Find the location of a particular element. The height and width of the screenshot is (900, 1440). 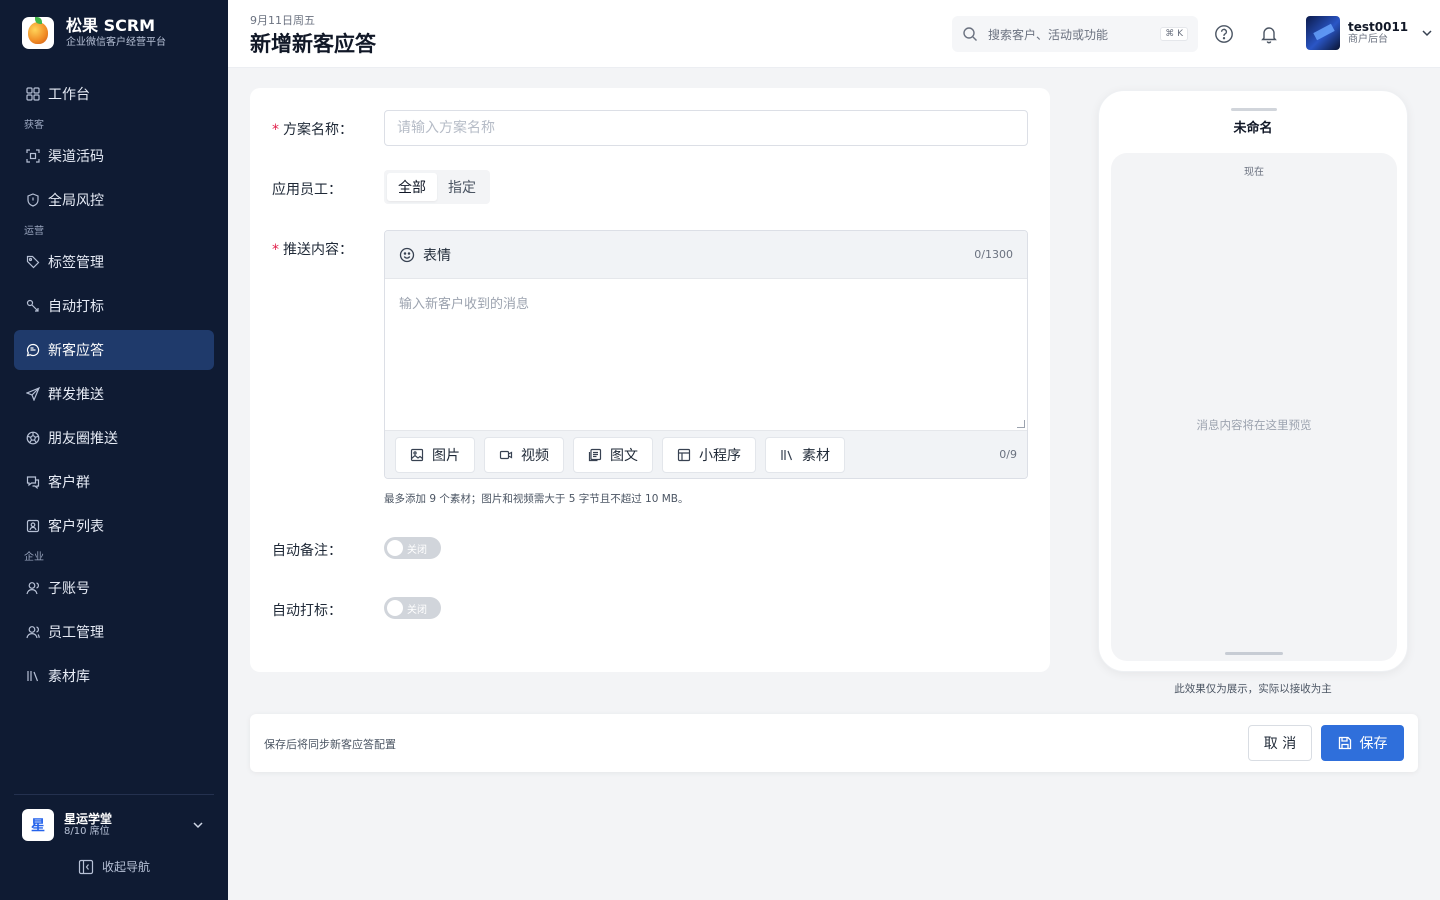

auto-tag-toggle: 关闭 is located at coordinates (412, 608).